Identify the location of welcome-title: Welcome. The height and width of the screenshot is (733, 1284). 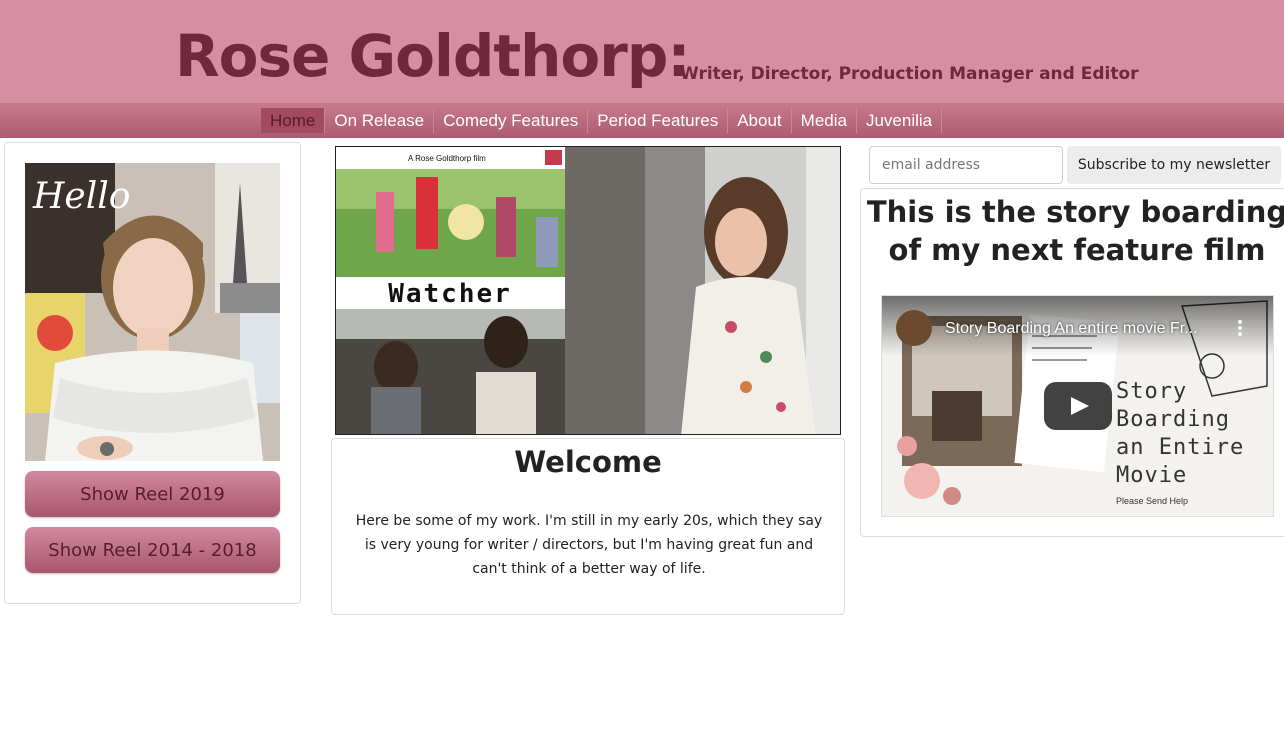
(588, 462).